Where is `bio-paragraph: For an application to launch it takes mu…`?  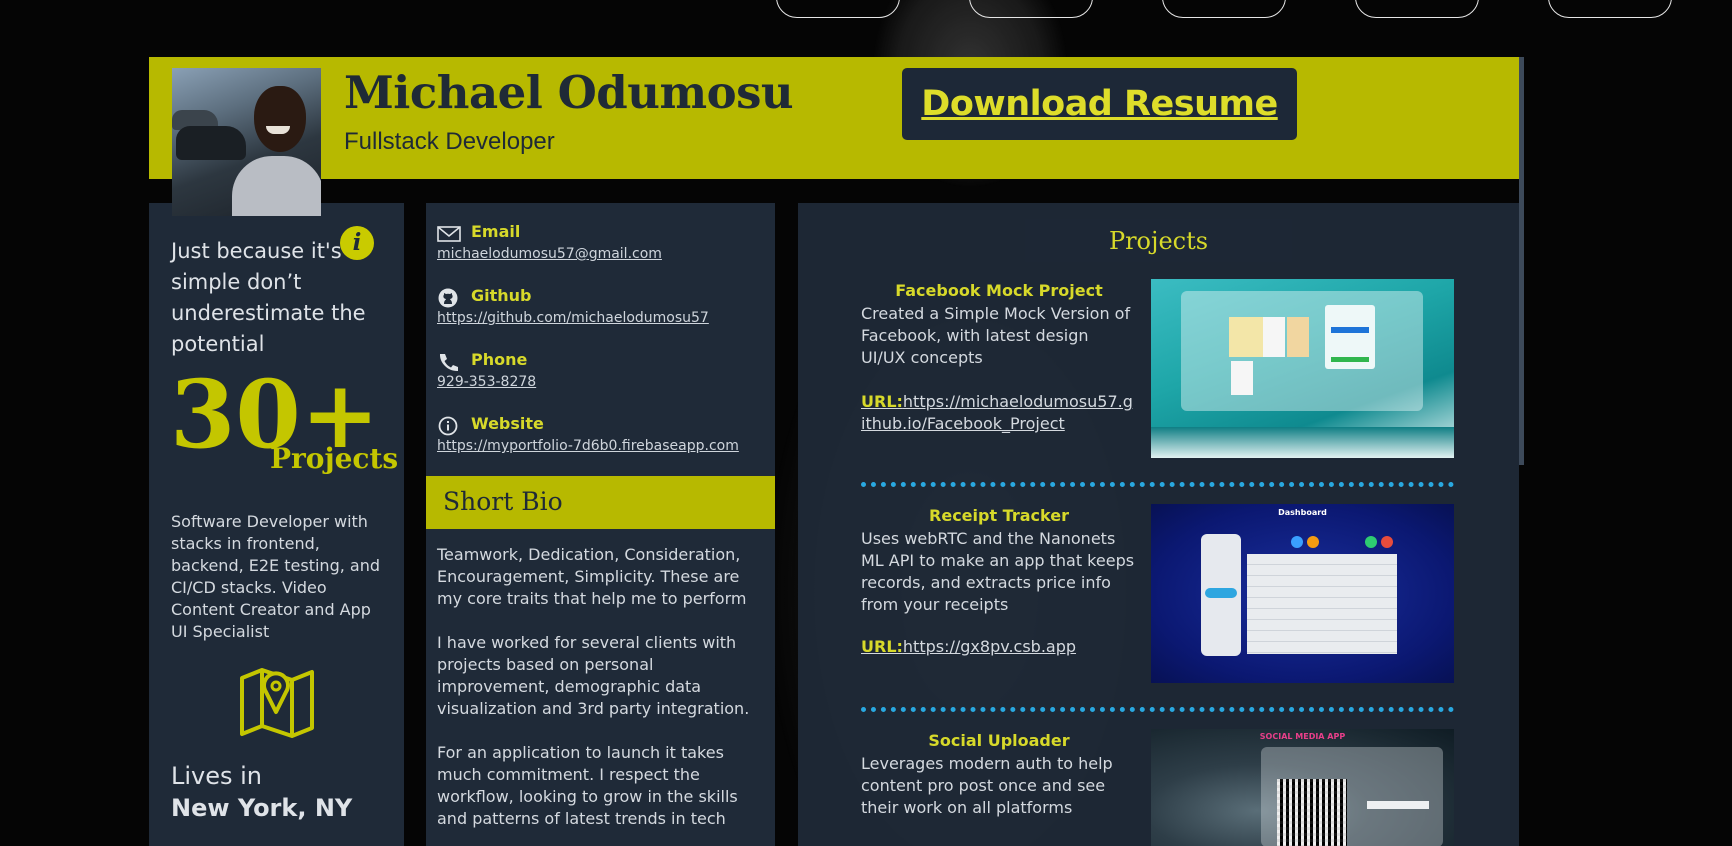 bio-paragraph: For an application to launch it takes mu… is located at coordinates (587, 785).